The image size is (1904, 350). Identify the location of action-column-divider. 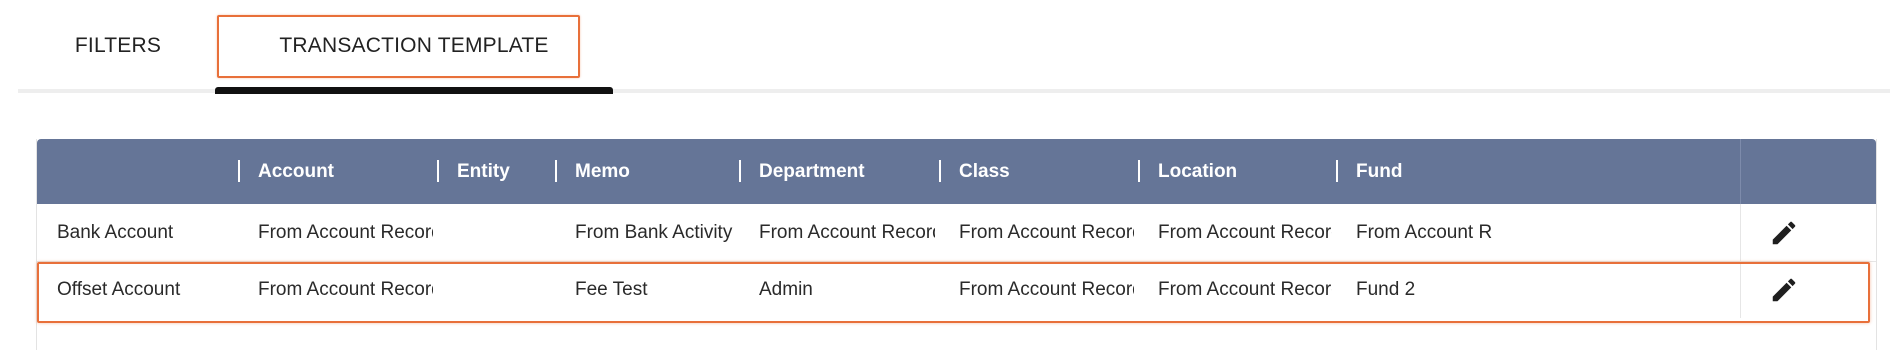
(1740, 171).